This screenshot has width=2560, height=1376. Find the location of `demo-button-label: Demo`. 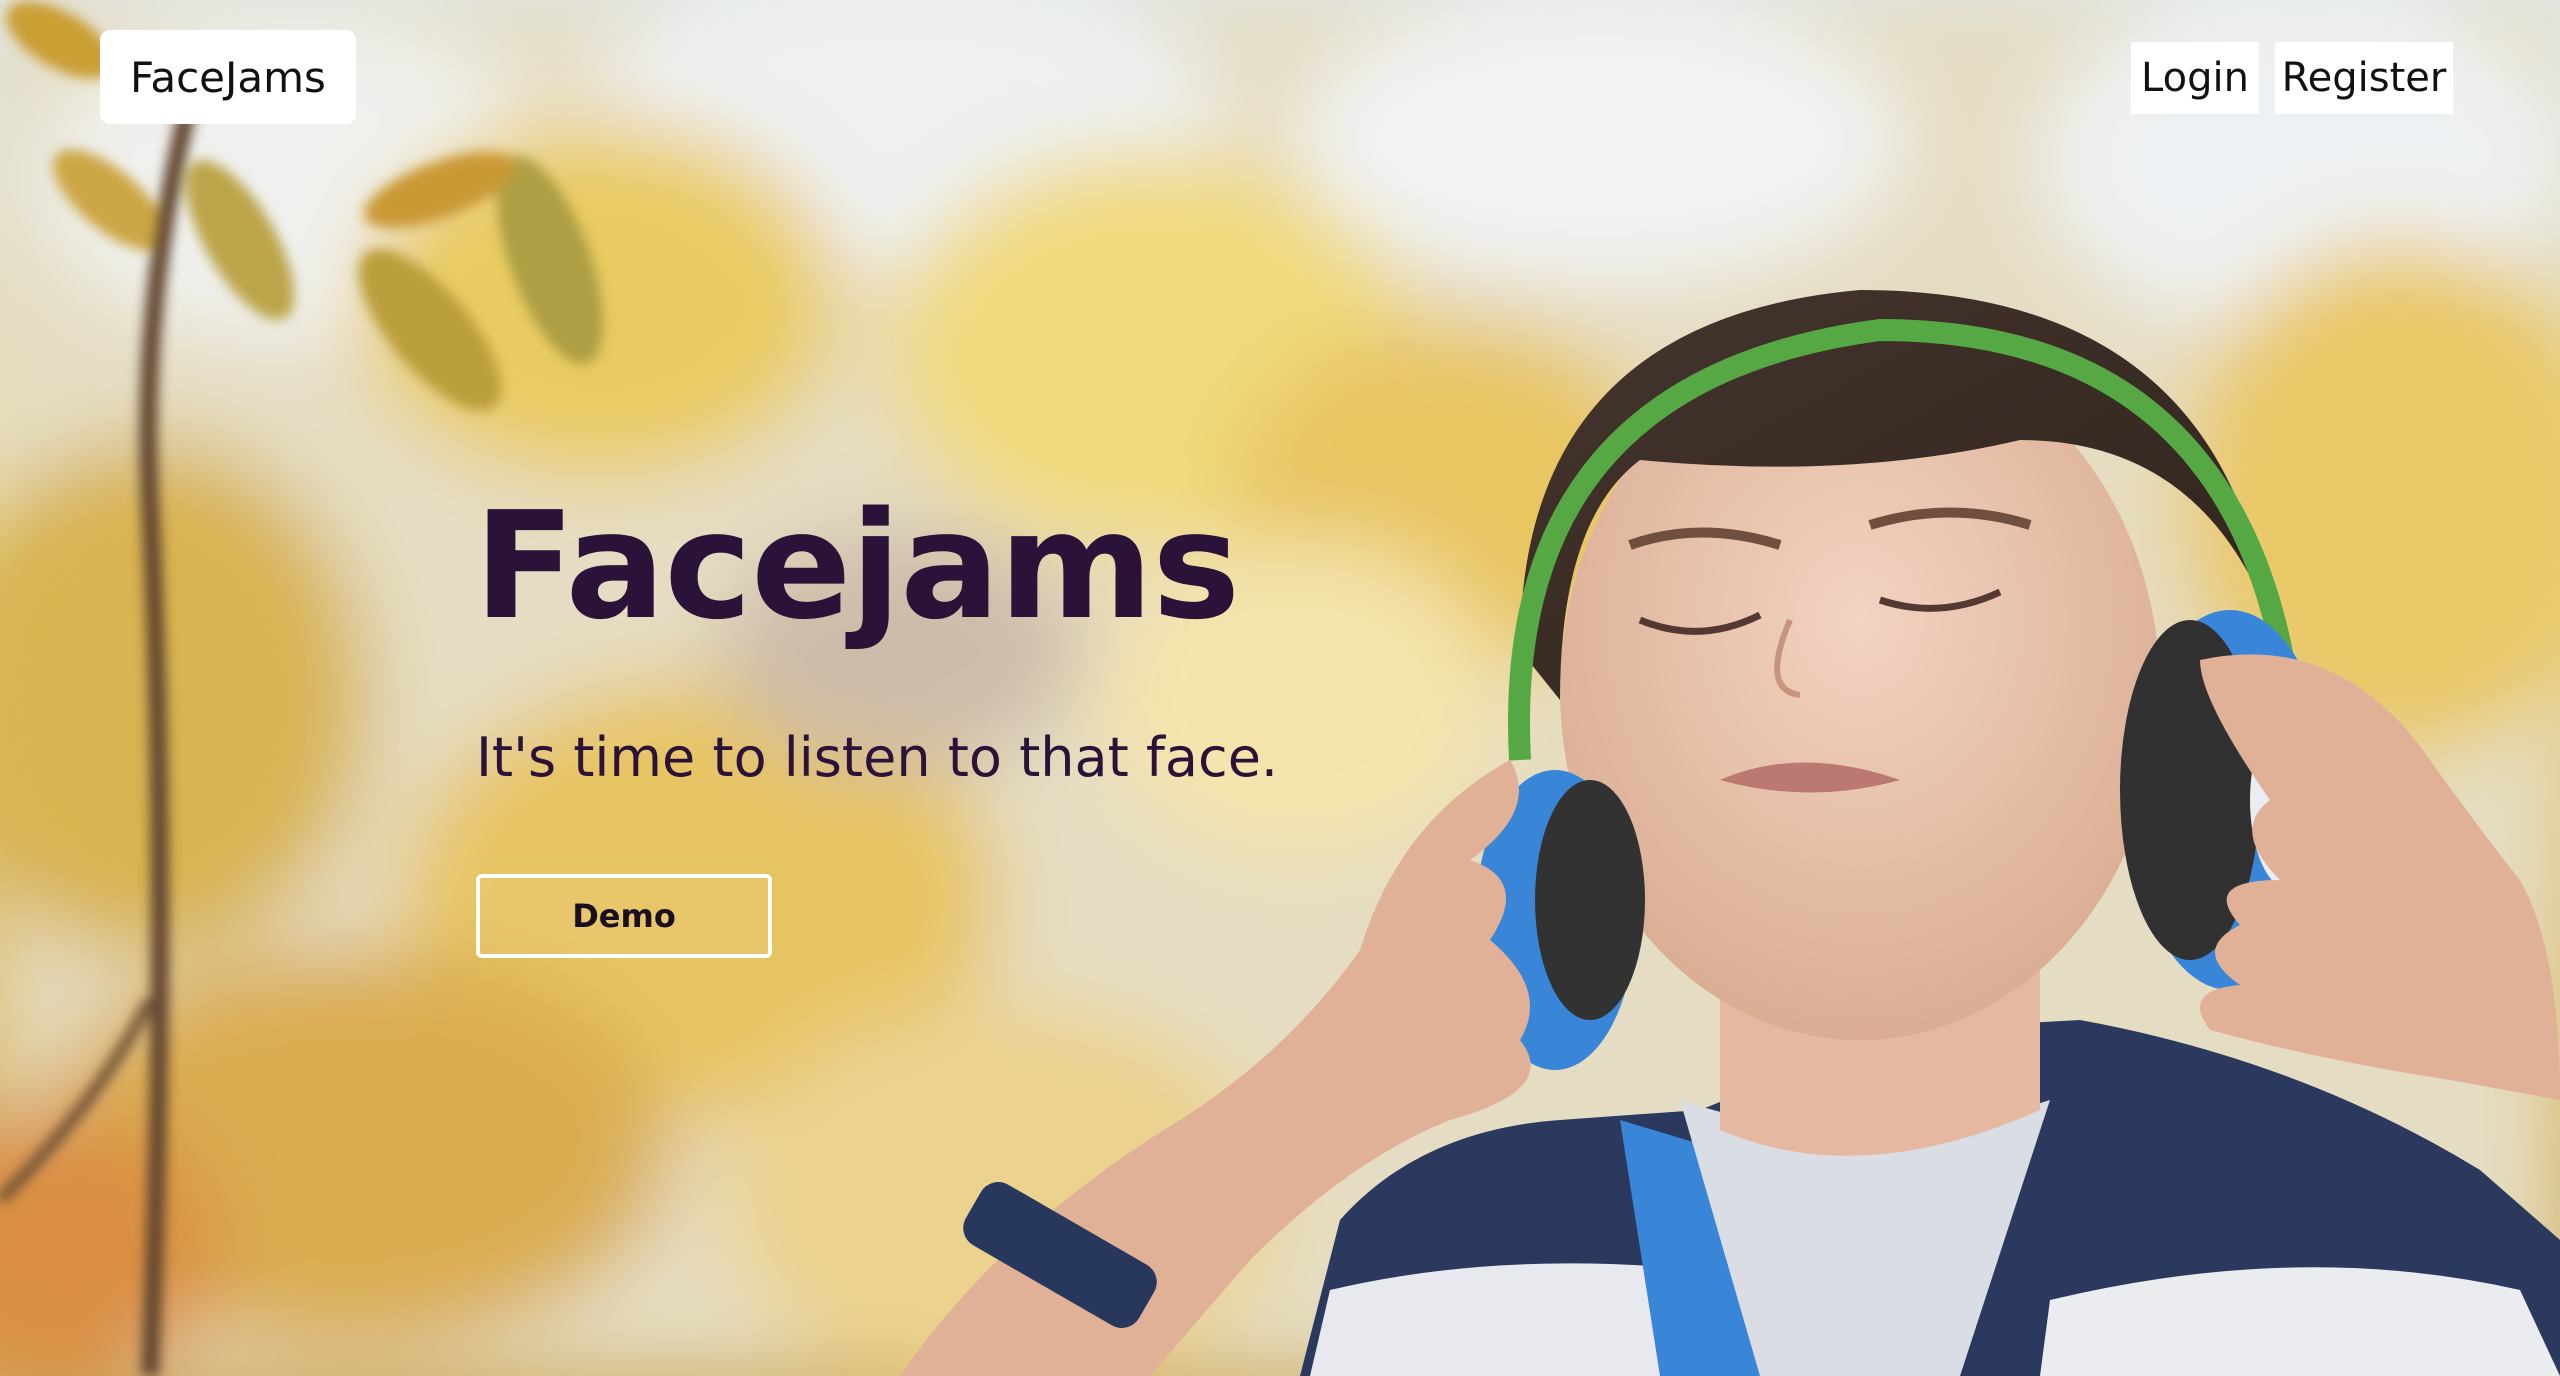

demo-button-label: Demo is located at coordinates (624, 916).